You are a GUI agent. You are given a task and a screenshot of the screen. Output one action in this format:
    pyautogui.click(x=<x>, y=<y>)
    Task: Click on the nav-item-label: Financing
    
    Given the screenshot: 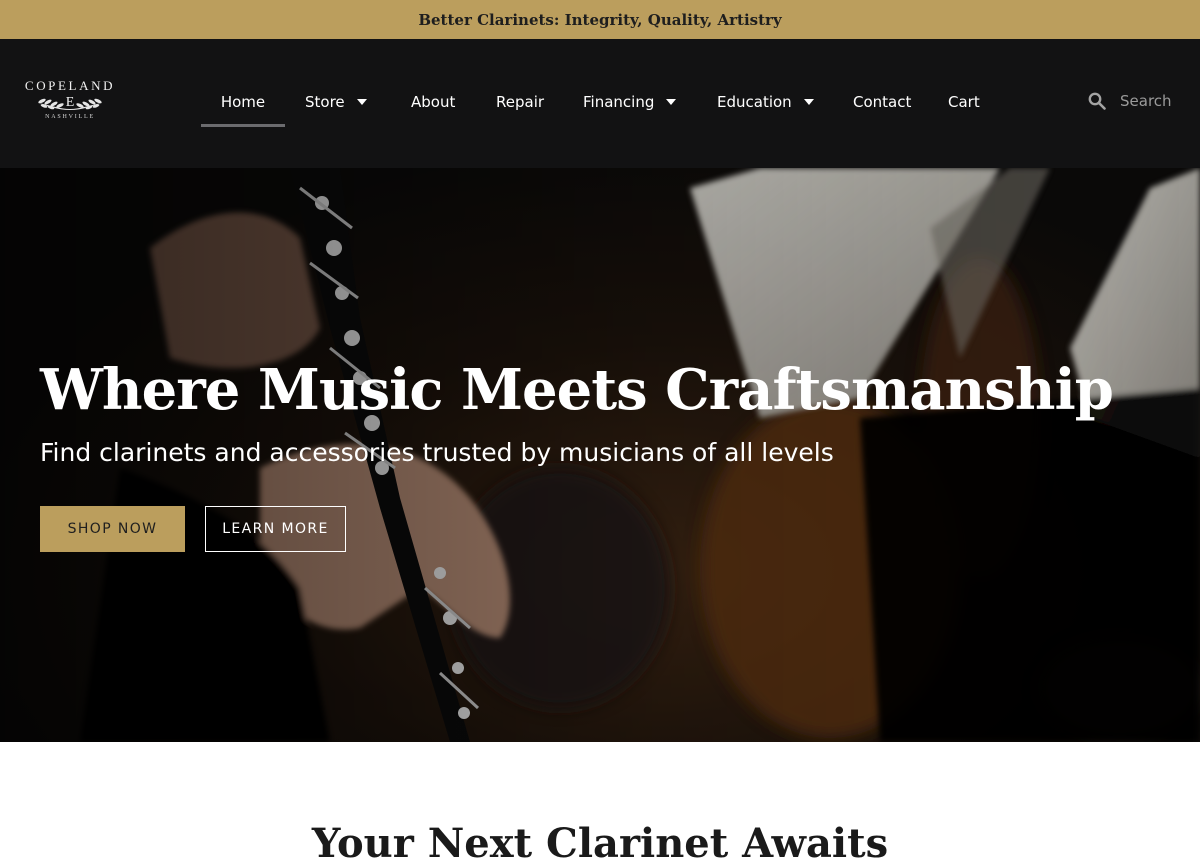 What is the action you would take?
    pyautogui.click(x=619, y=102)
    